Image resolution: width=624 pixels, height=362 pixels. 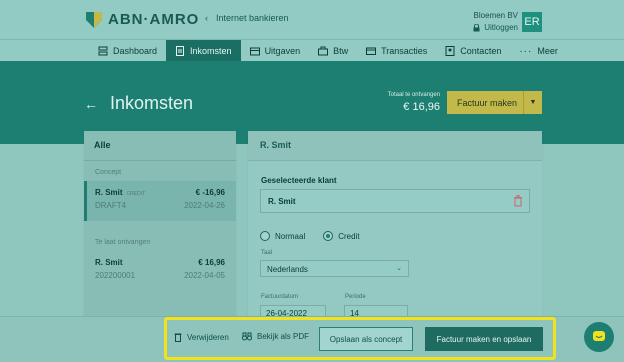 I want to click on nav-item-meer: ··· Meer, so click(x=538, y=51).